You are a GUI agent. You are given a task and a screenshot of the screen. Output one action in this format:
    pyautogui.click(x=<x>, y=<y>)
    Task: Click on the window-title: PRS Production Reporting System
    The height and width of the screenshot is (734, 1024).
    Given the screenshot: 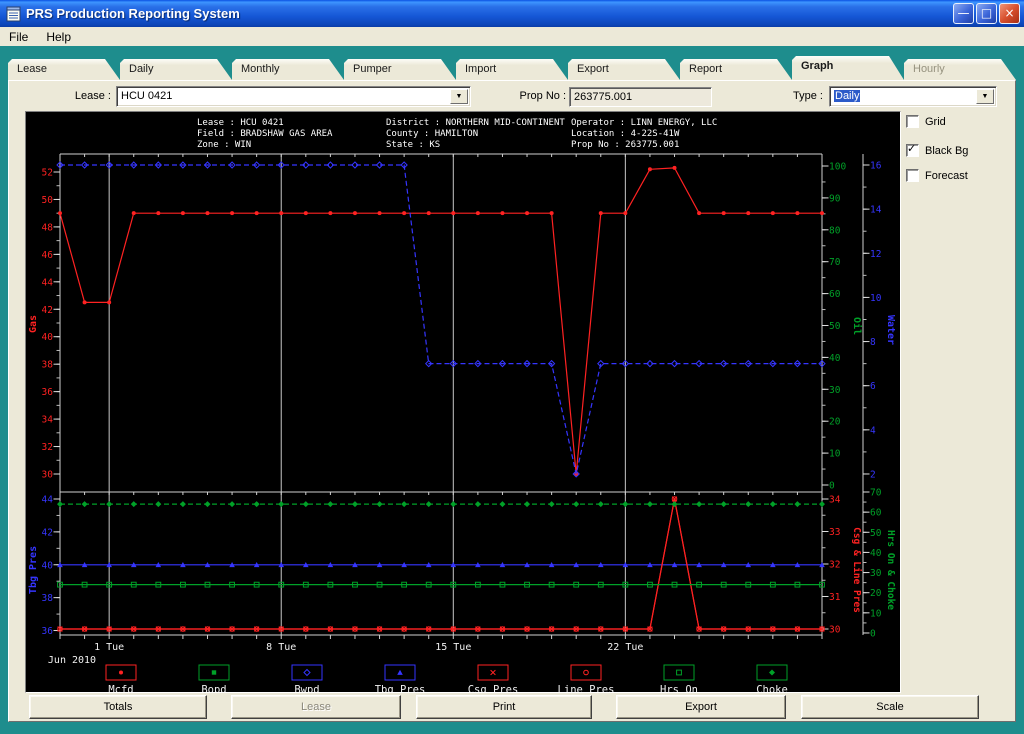 What is the action you would take?
    pyautogui.click(x=133, y=13)
    